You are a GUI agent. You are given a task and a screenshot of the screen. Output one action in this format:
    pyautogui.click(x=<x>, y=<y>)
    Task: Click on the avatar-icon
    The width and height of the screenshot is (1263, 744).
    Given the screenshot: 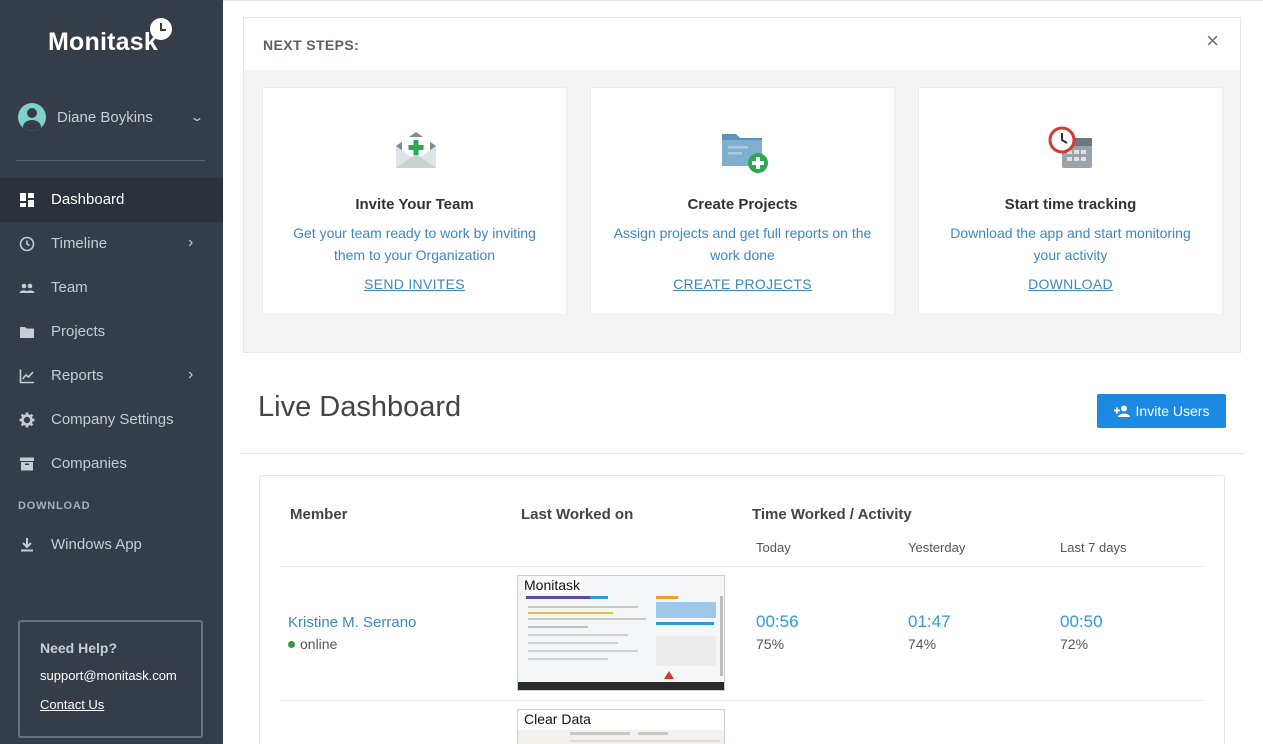 What is the action you would take?
    pyautogui.click(x=32, y=117)
    